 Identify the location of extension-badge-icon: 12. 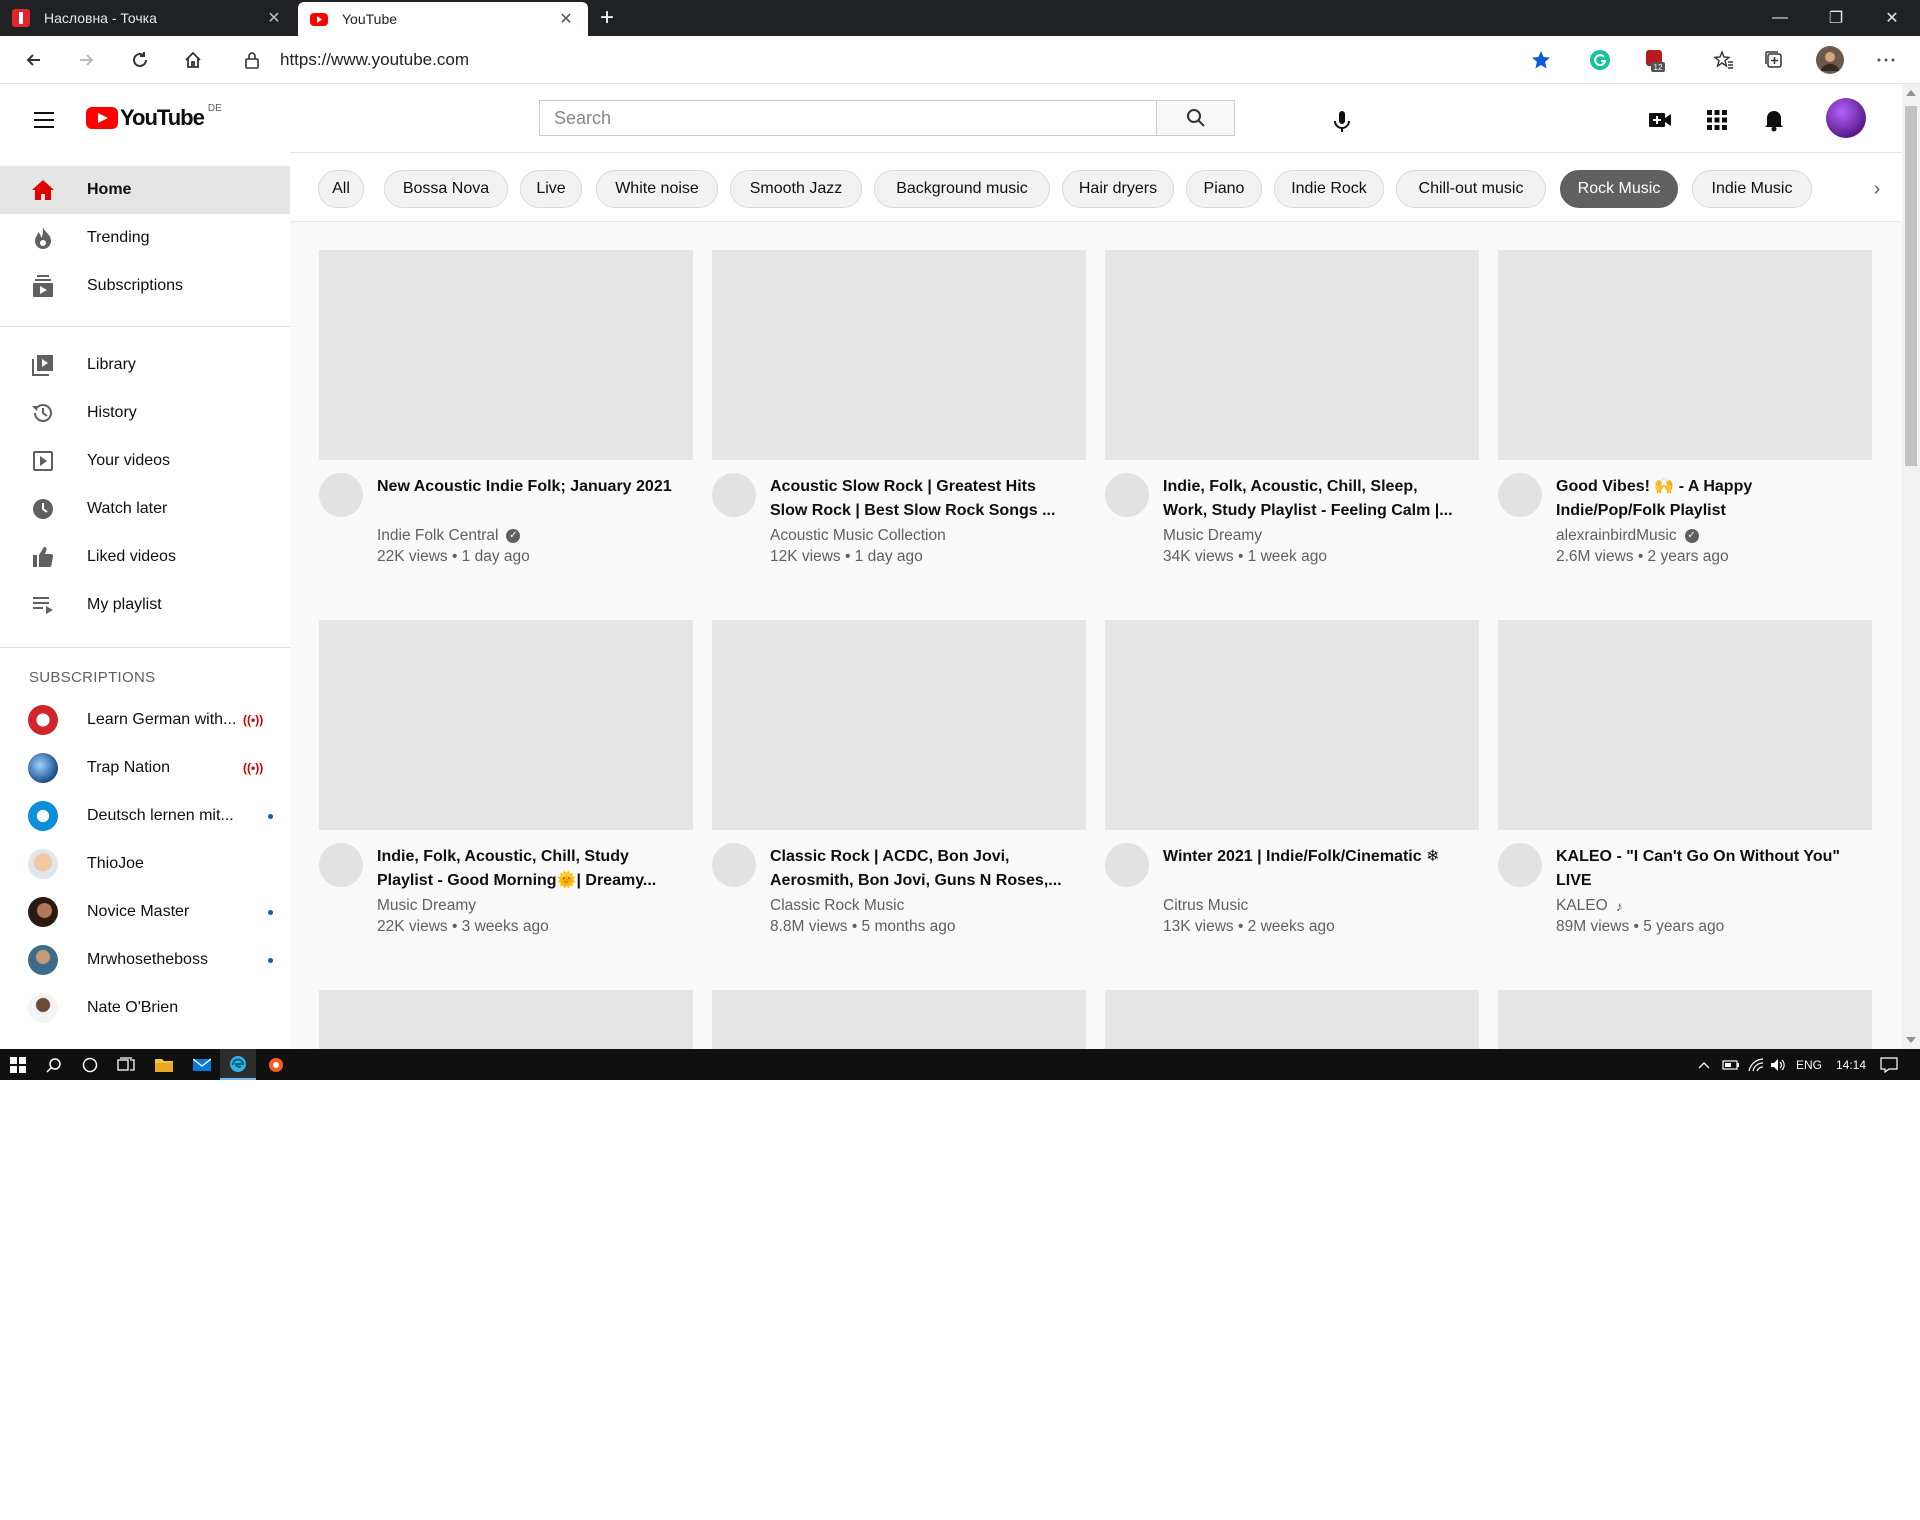
(1654, 60).